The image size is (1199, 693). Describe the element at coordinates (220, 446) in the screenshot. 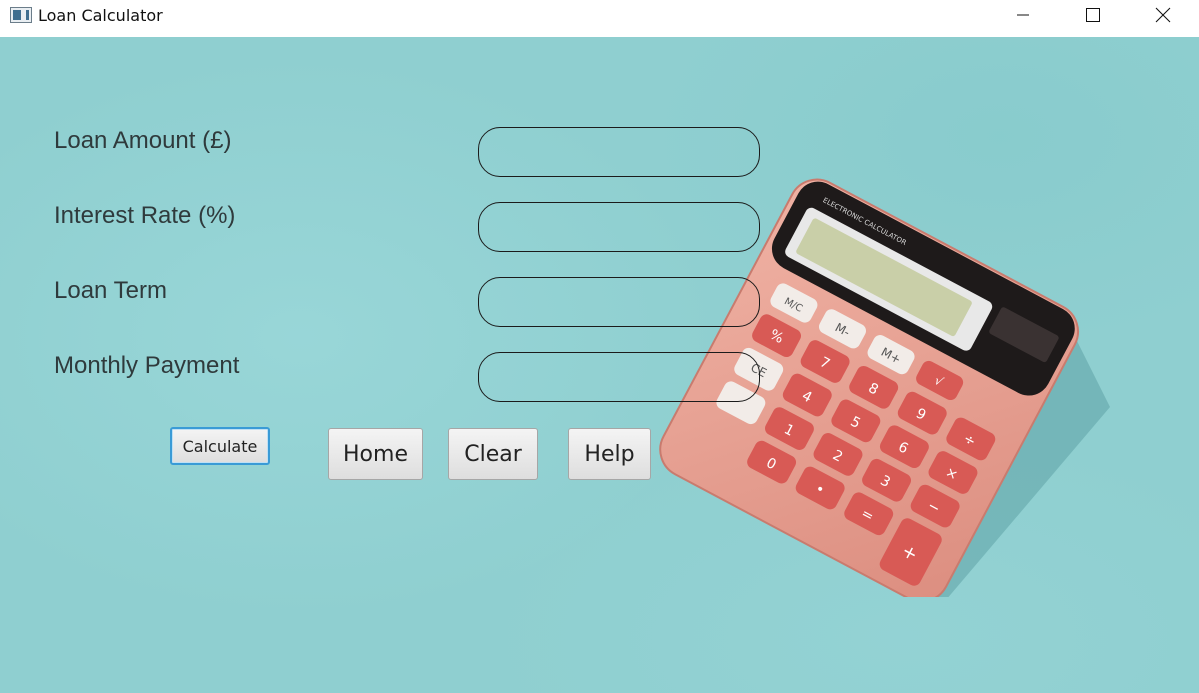

I see `calculate-button: Calculate` at that location.